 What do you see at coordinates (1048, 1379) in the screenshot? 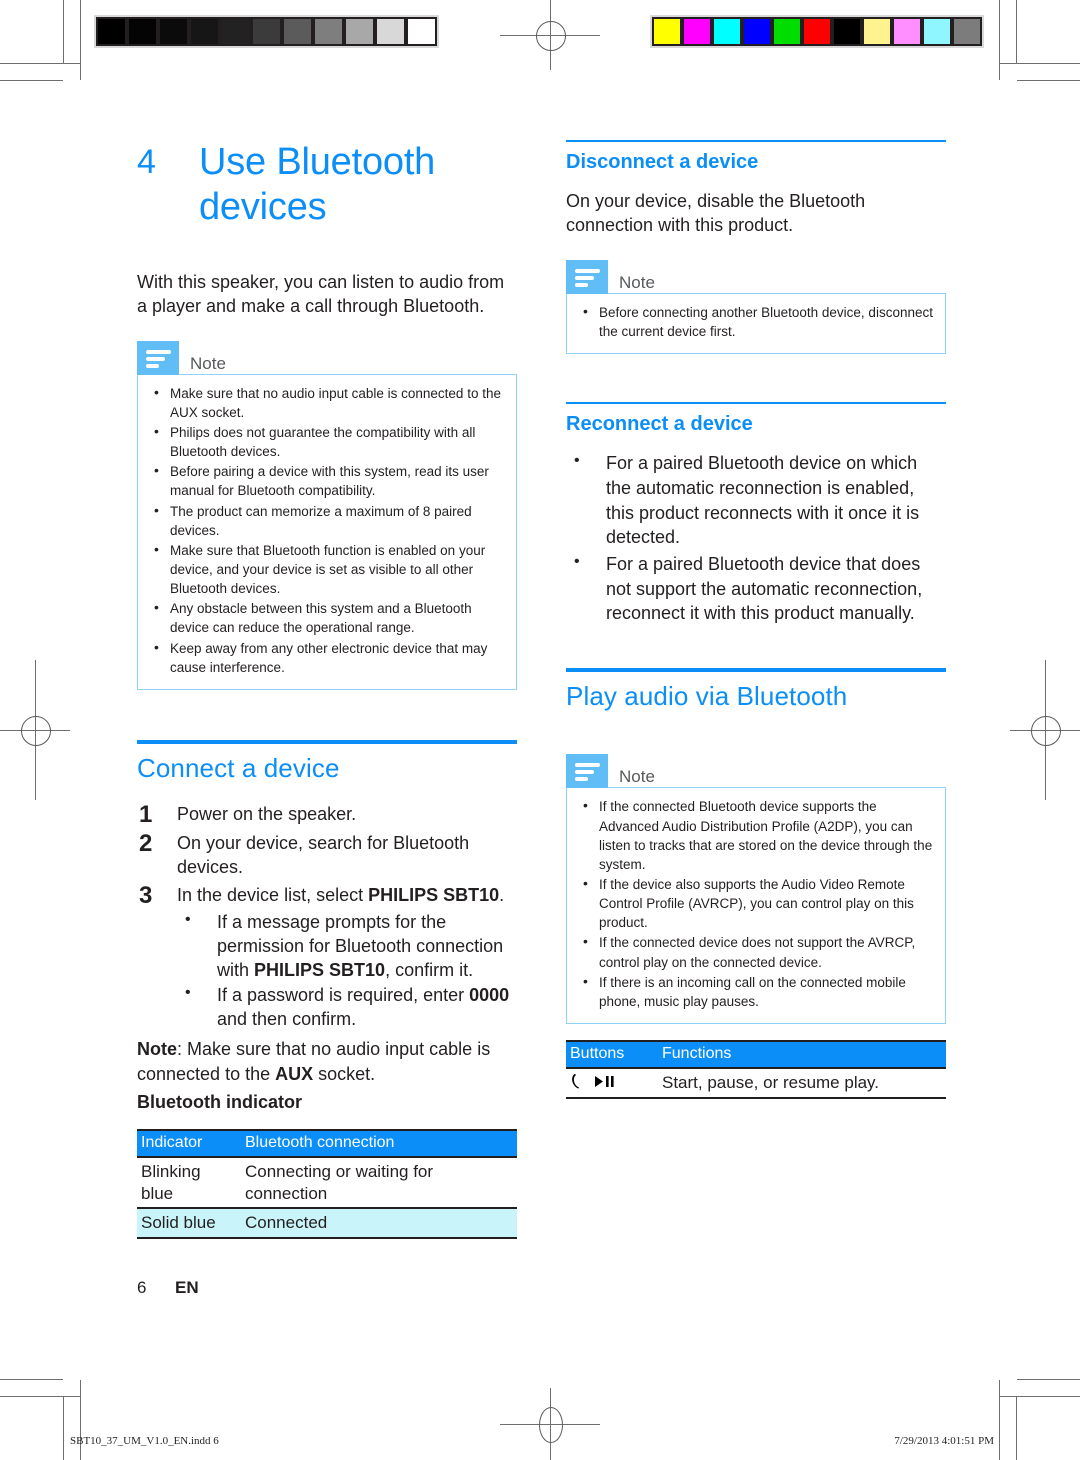
I see `crop-mark-bottom-right-h` at bounding box center [1048, 1379].